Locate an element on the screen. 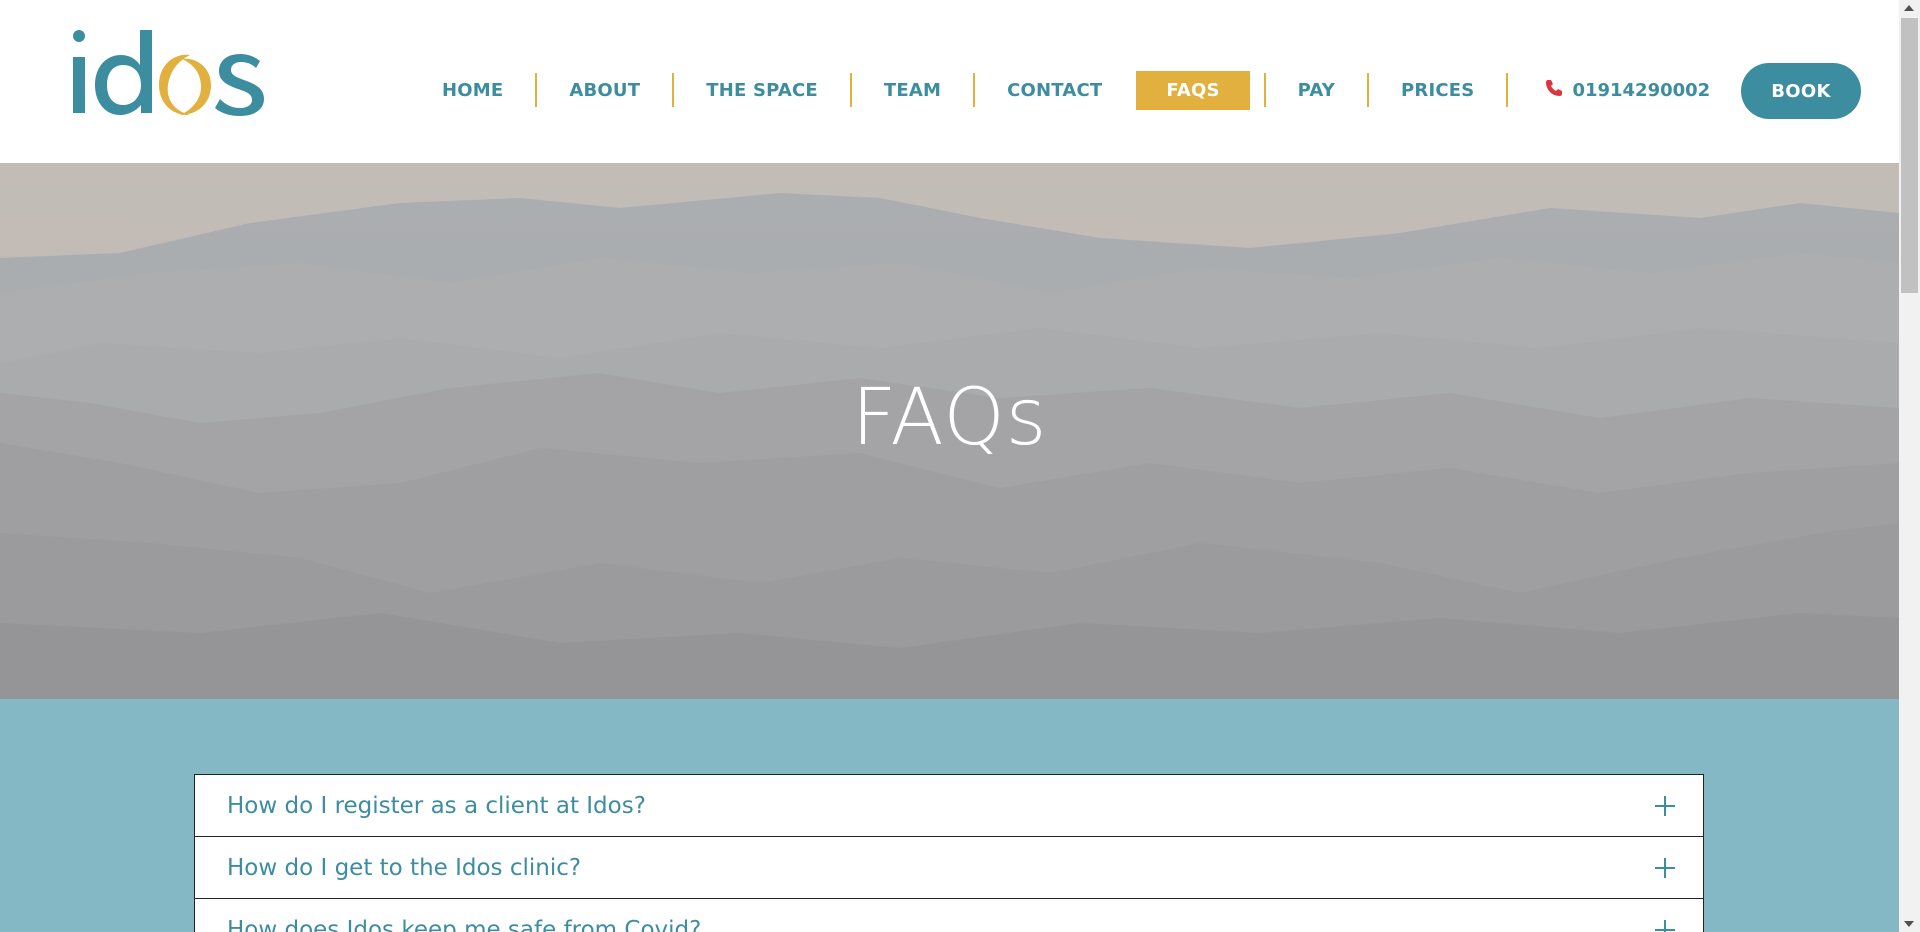 The height and width of the screenshot is (932, 1920). page-title: FAQs is located at coordinates (949, 418).